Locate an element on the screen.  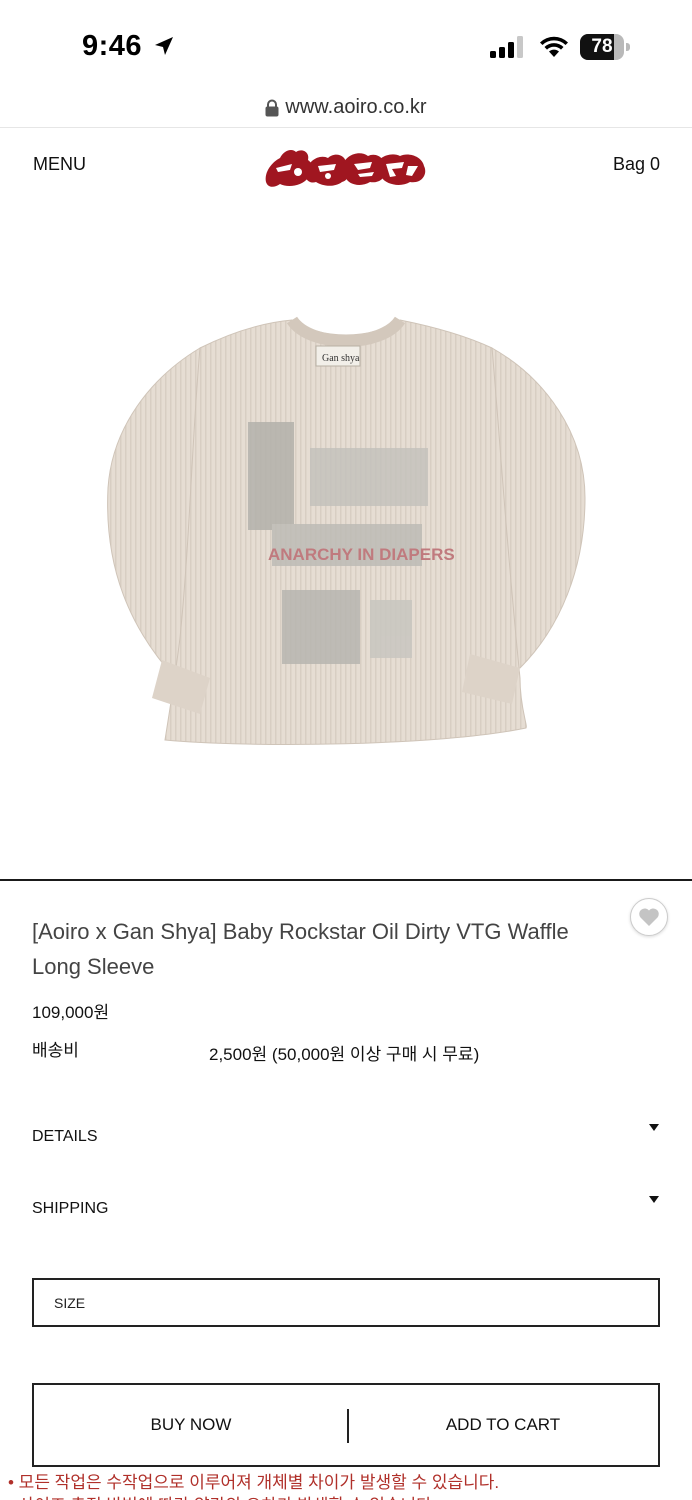
notice-handmade: • 모든 작업은 수작업으로 이루어져 개체별 차이가 발생할 수 있습니다. is located at coordinates (254, 1482).